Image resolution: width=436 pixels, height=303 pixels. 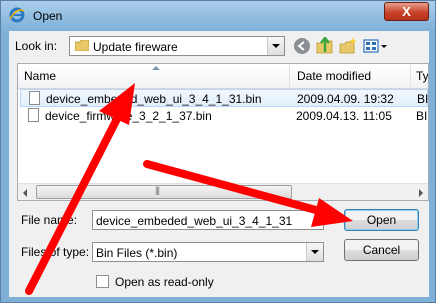 What do you see at coordinates (344, 116) in the screenshot?
I see `file-date: 2009.04.13. 11:05` at bounding box center [344, 116].